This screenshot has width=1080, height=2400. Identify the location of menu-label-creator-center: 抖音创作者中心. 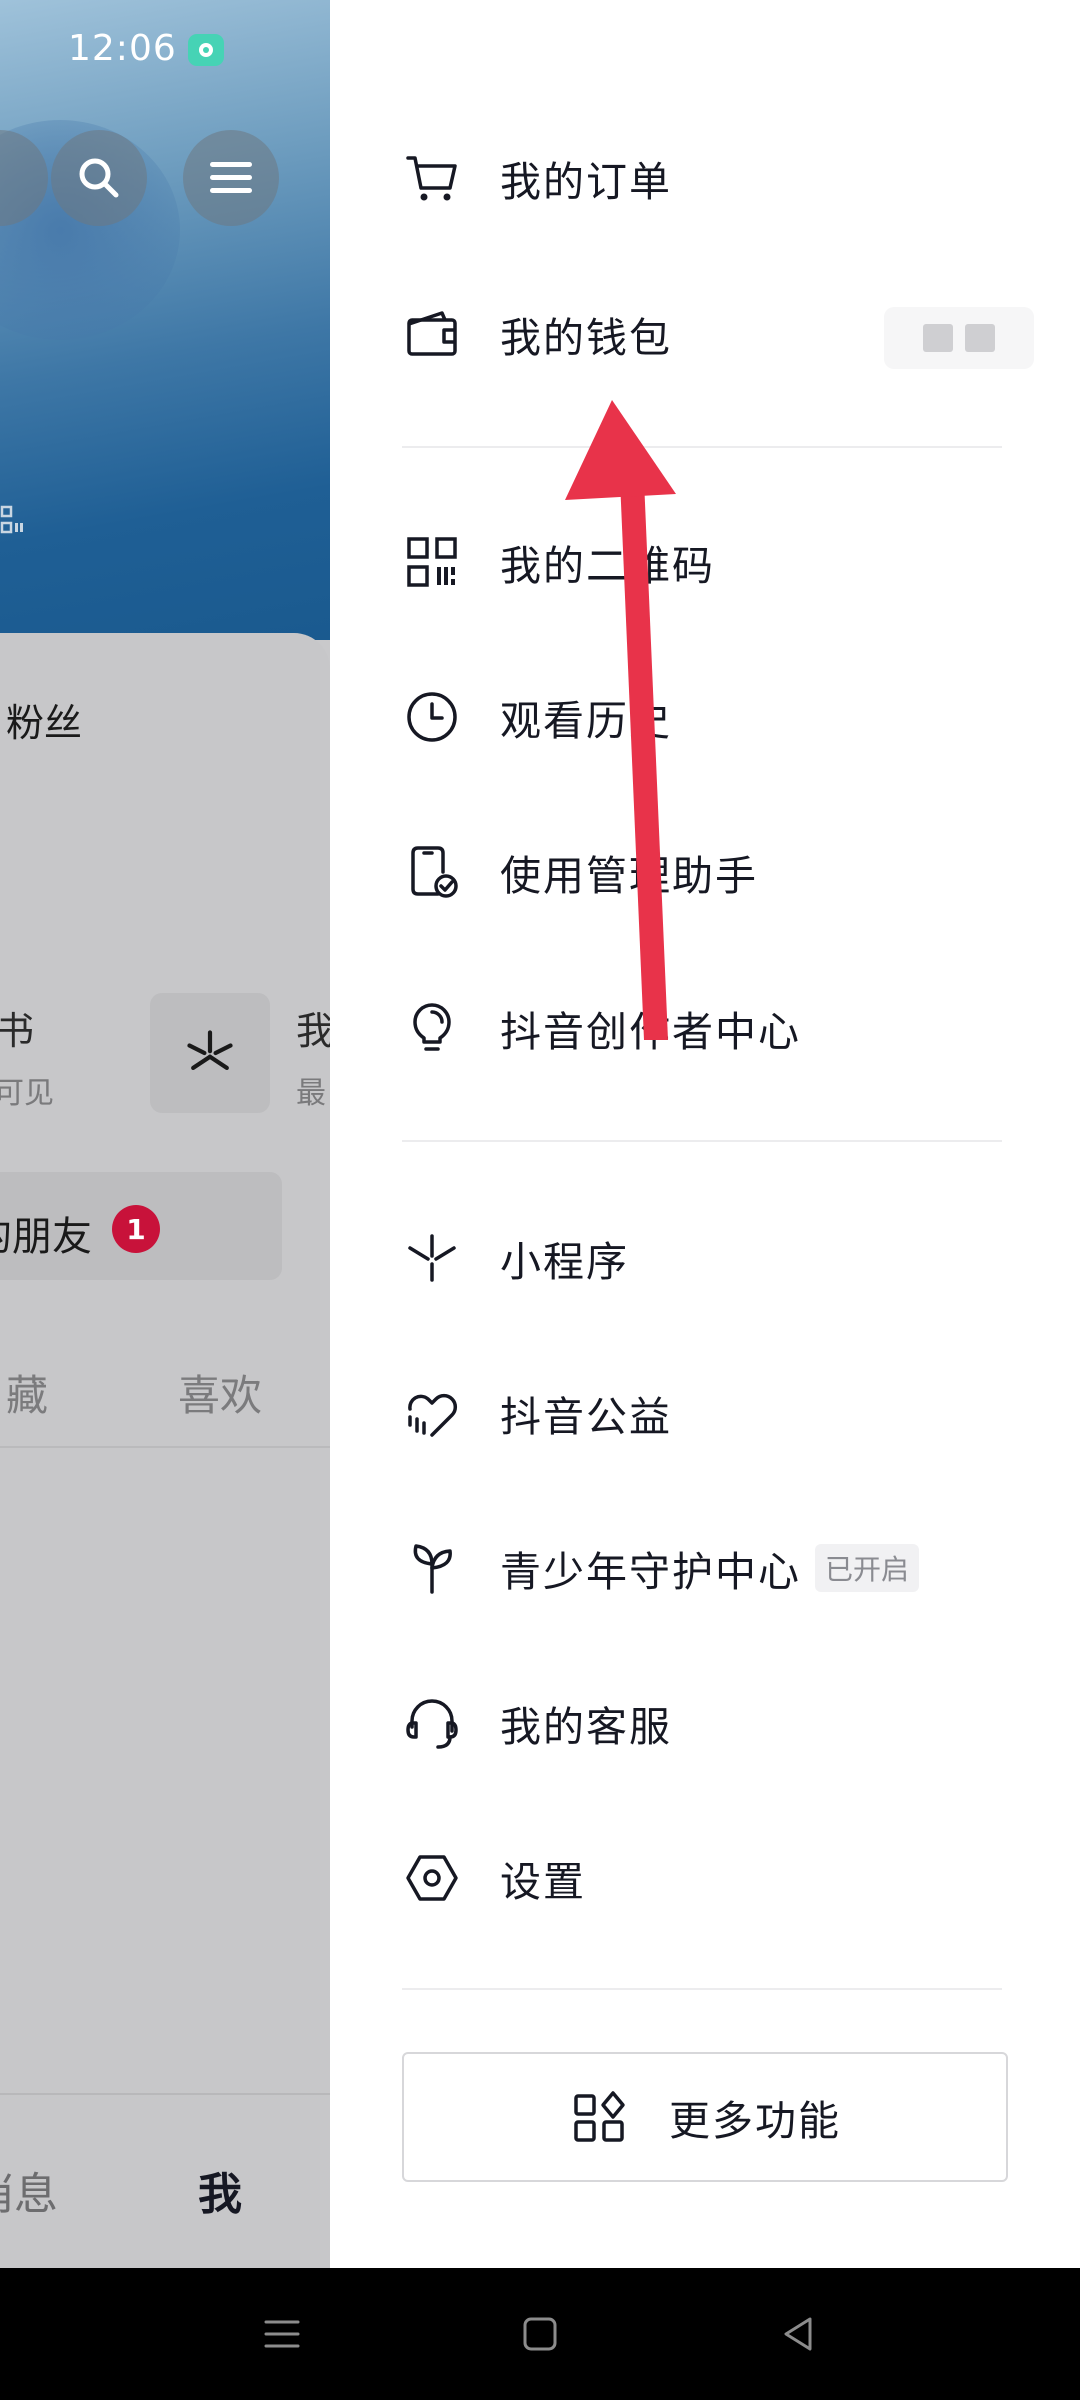
(650, 1032).